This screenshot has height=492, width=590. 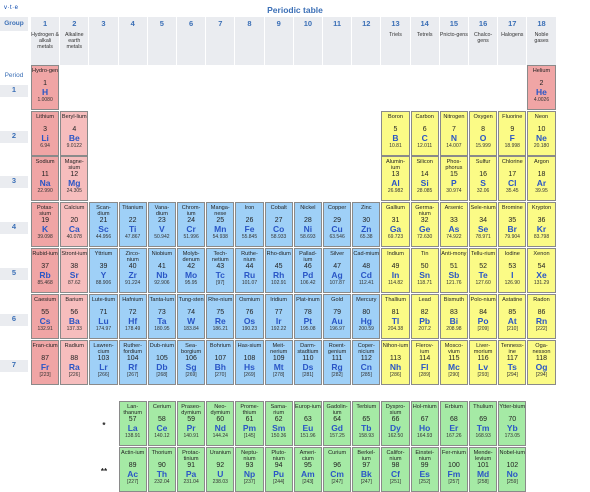 I want to click on element-cell-tl: Thallium 81 Tl 204.38, so click(x=395, y=316).